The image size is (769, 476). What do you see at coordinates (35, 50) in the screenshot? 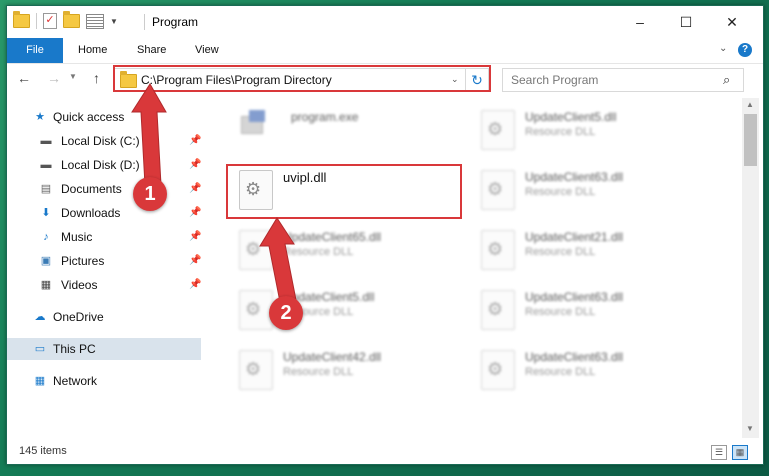
I see `tab-file: File` at bounding box center [35, 50].